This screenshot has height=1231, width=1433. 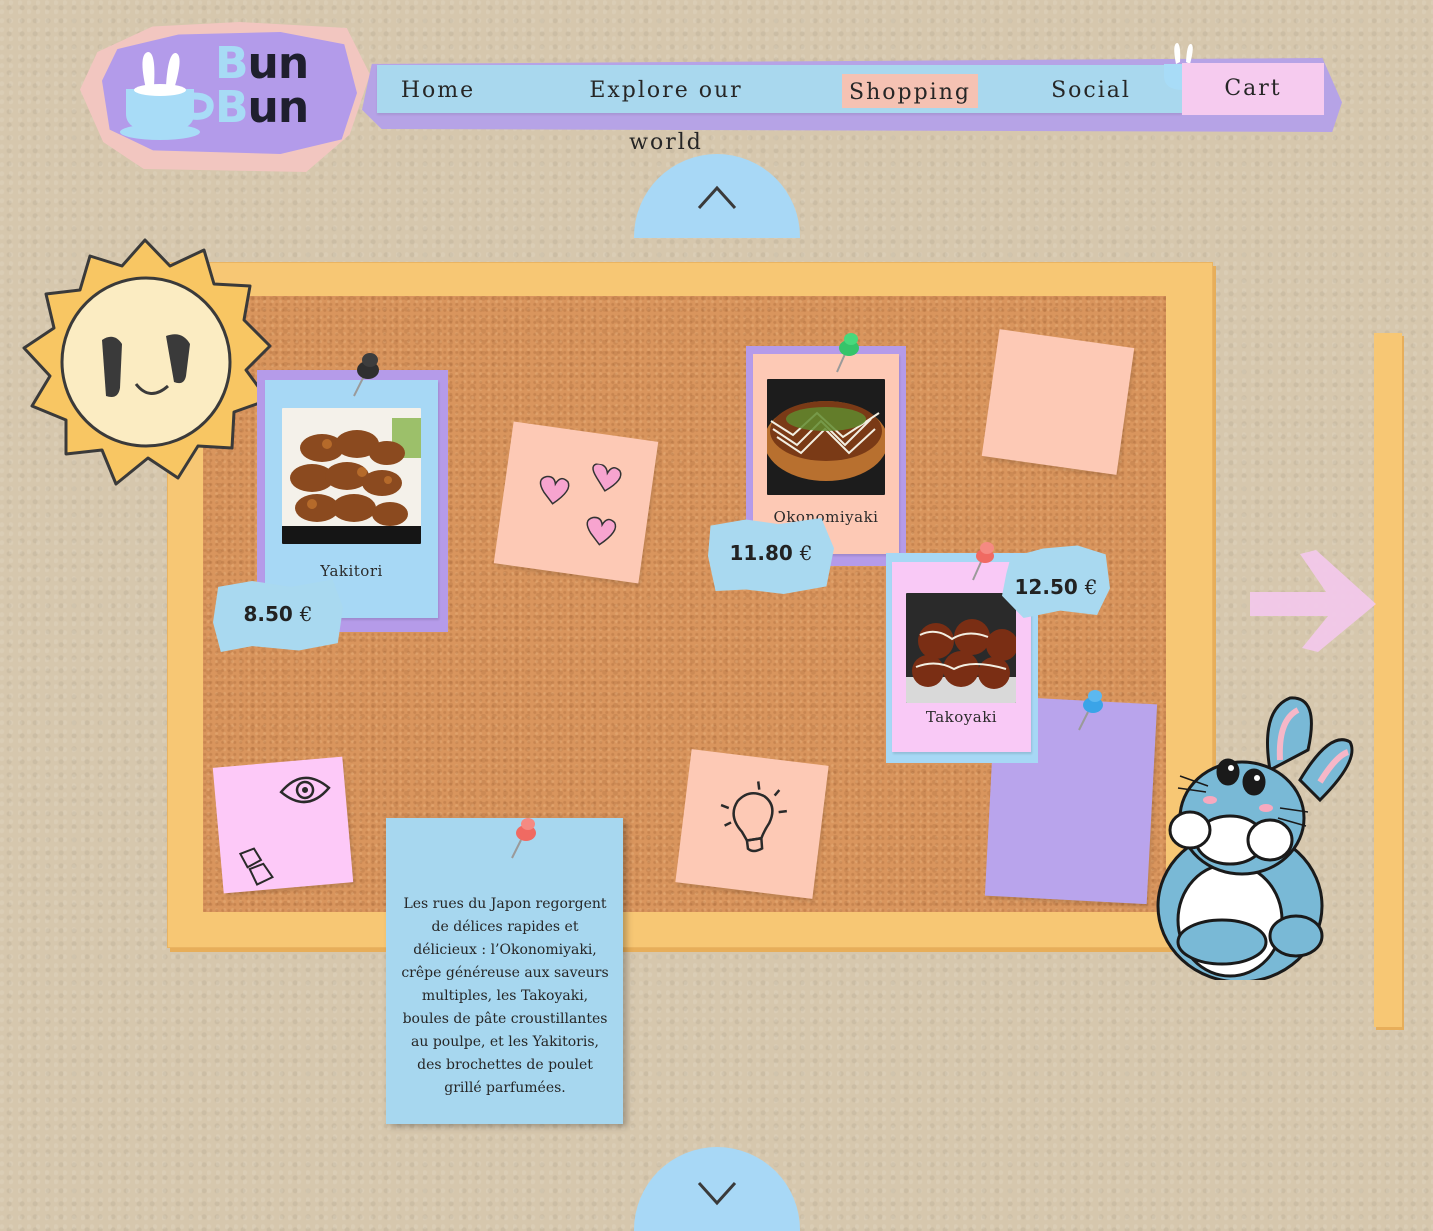 What do you see at coordinates (351, 476) in the screenshot?
I see `yakitori-photo` at bounding box center [351, 476].